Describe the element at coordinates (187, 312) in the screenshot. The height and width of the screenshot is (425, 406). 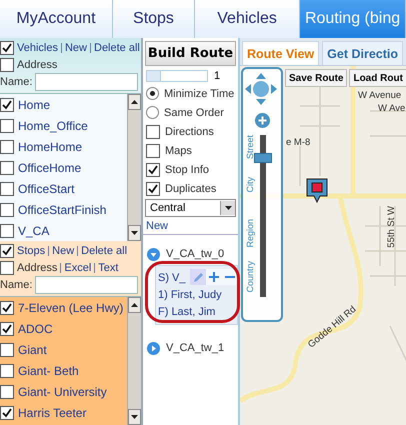
I see `route-stop: F) Last, Jim` at that location.